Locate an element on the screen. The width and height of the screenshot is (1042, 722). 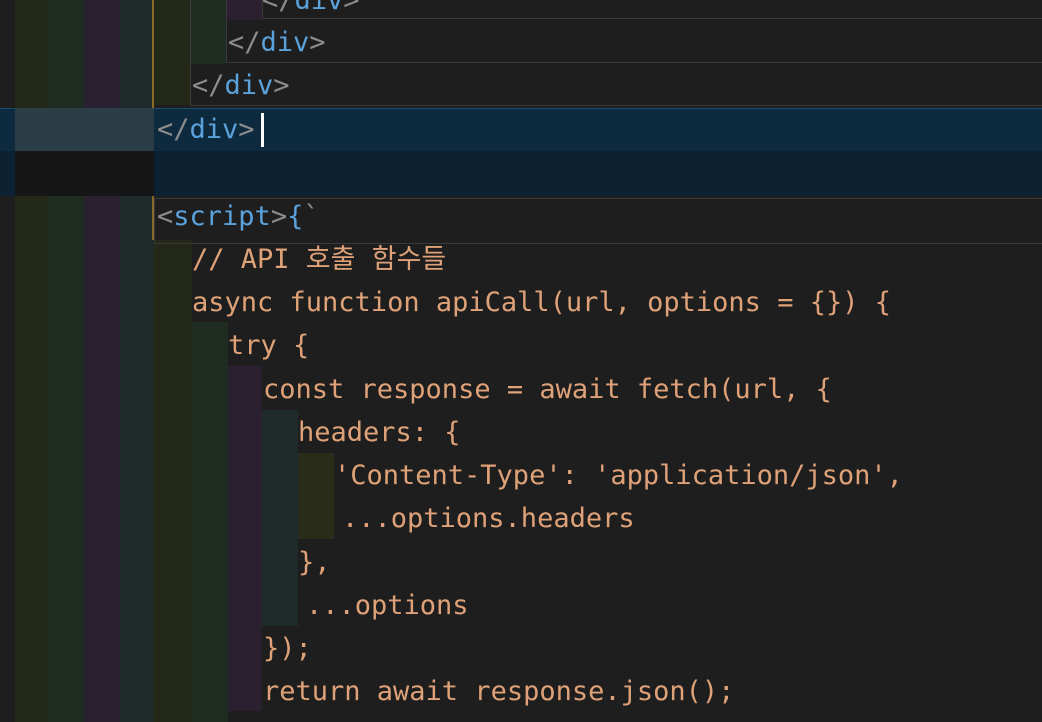
code-line-17: return await response.json(); is located at coordinates (498, 691).